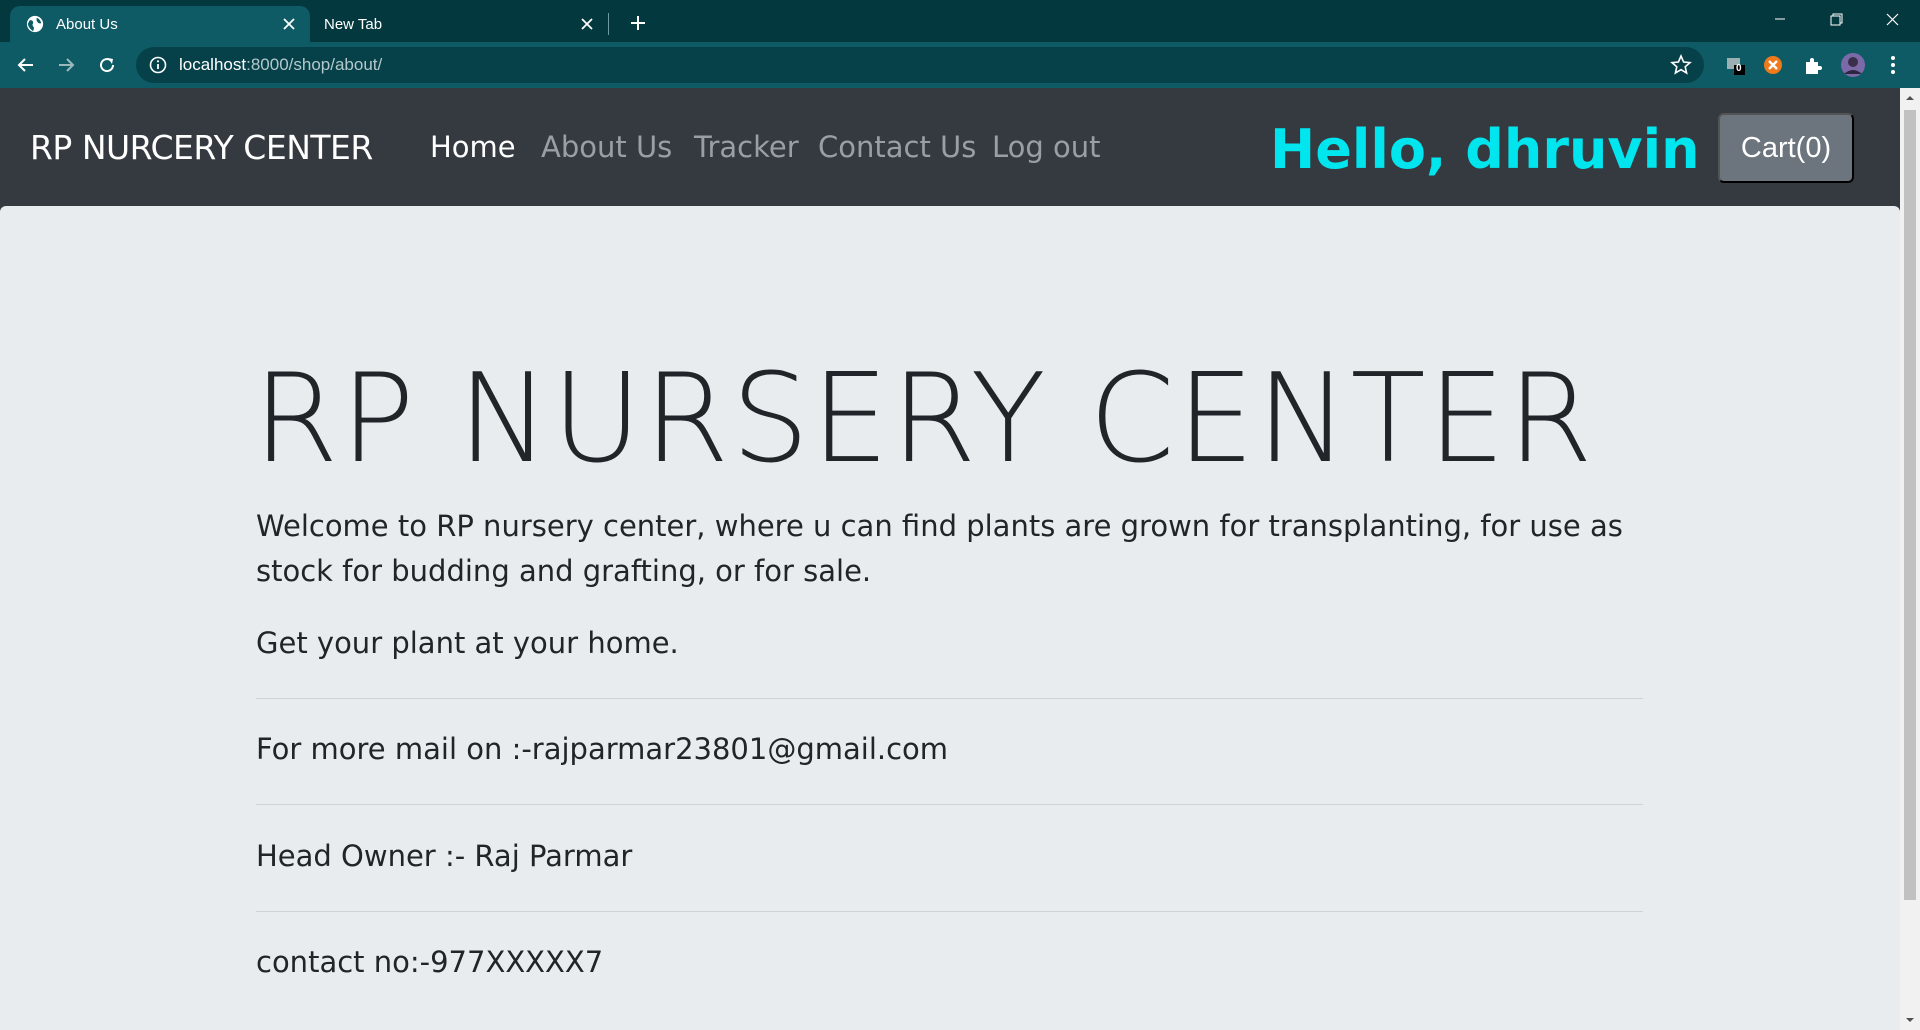 The height and width of the screenshot is (1030, 1920). I want to click on arrow-right-icon, so click(67, 65).